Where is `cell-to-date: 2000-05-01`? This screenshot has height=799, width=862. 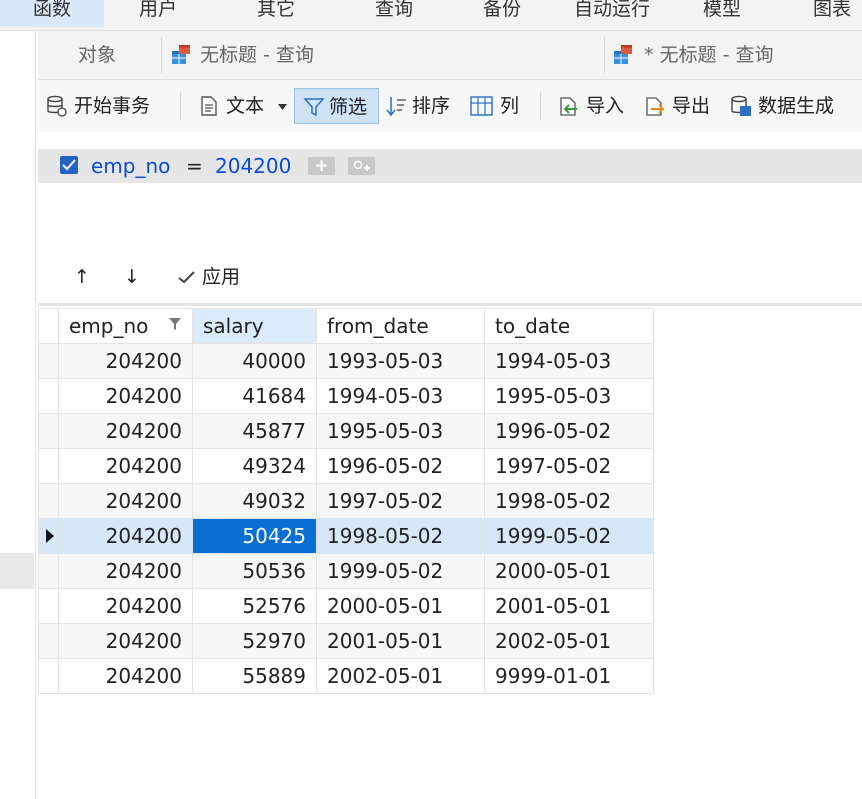
cell-to-date: 2000-05-01 is located at coordinates (569, 571).